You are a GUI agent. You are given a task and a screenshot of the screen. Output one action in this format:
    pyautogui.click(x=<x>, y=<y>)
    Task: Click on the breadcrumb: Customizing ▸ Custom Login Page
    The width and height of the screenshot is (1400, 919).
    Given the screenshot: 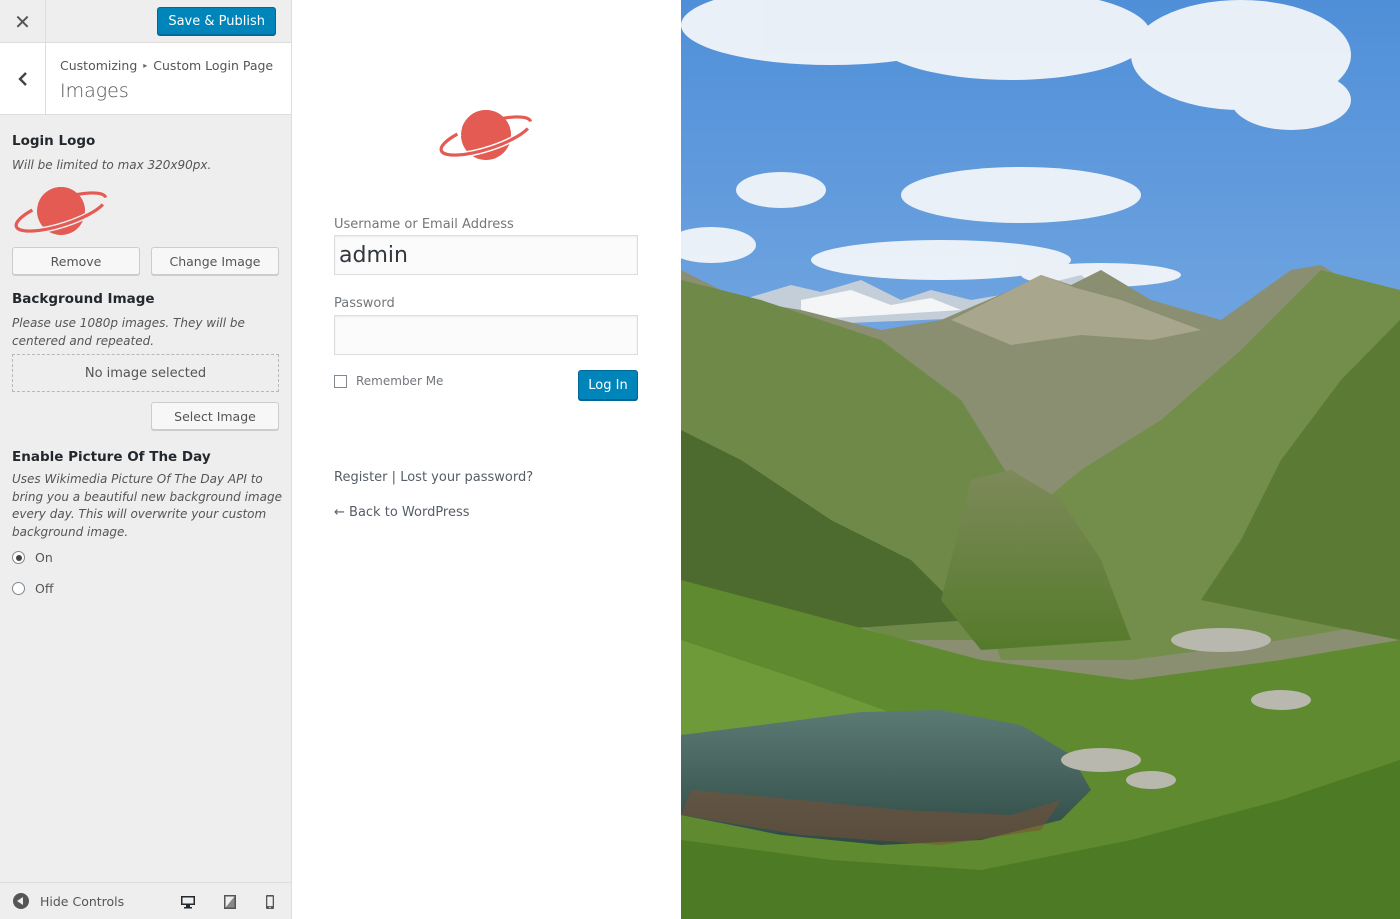 What is the action you would take?
    pyautogui.click(x=166, y=65)
    